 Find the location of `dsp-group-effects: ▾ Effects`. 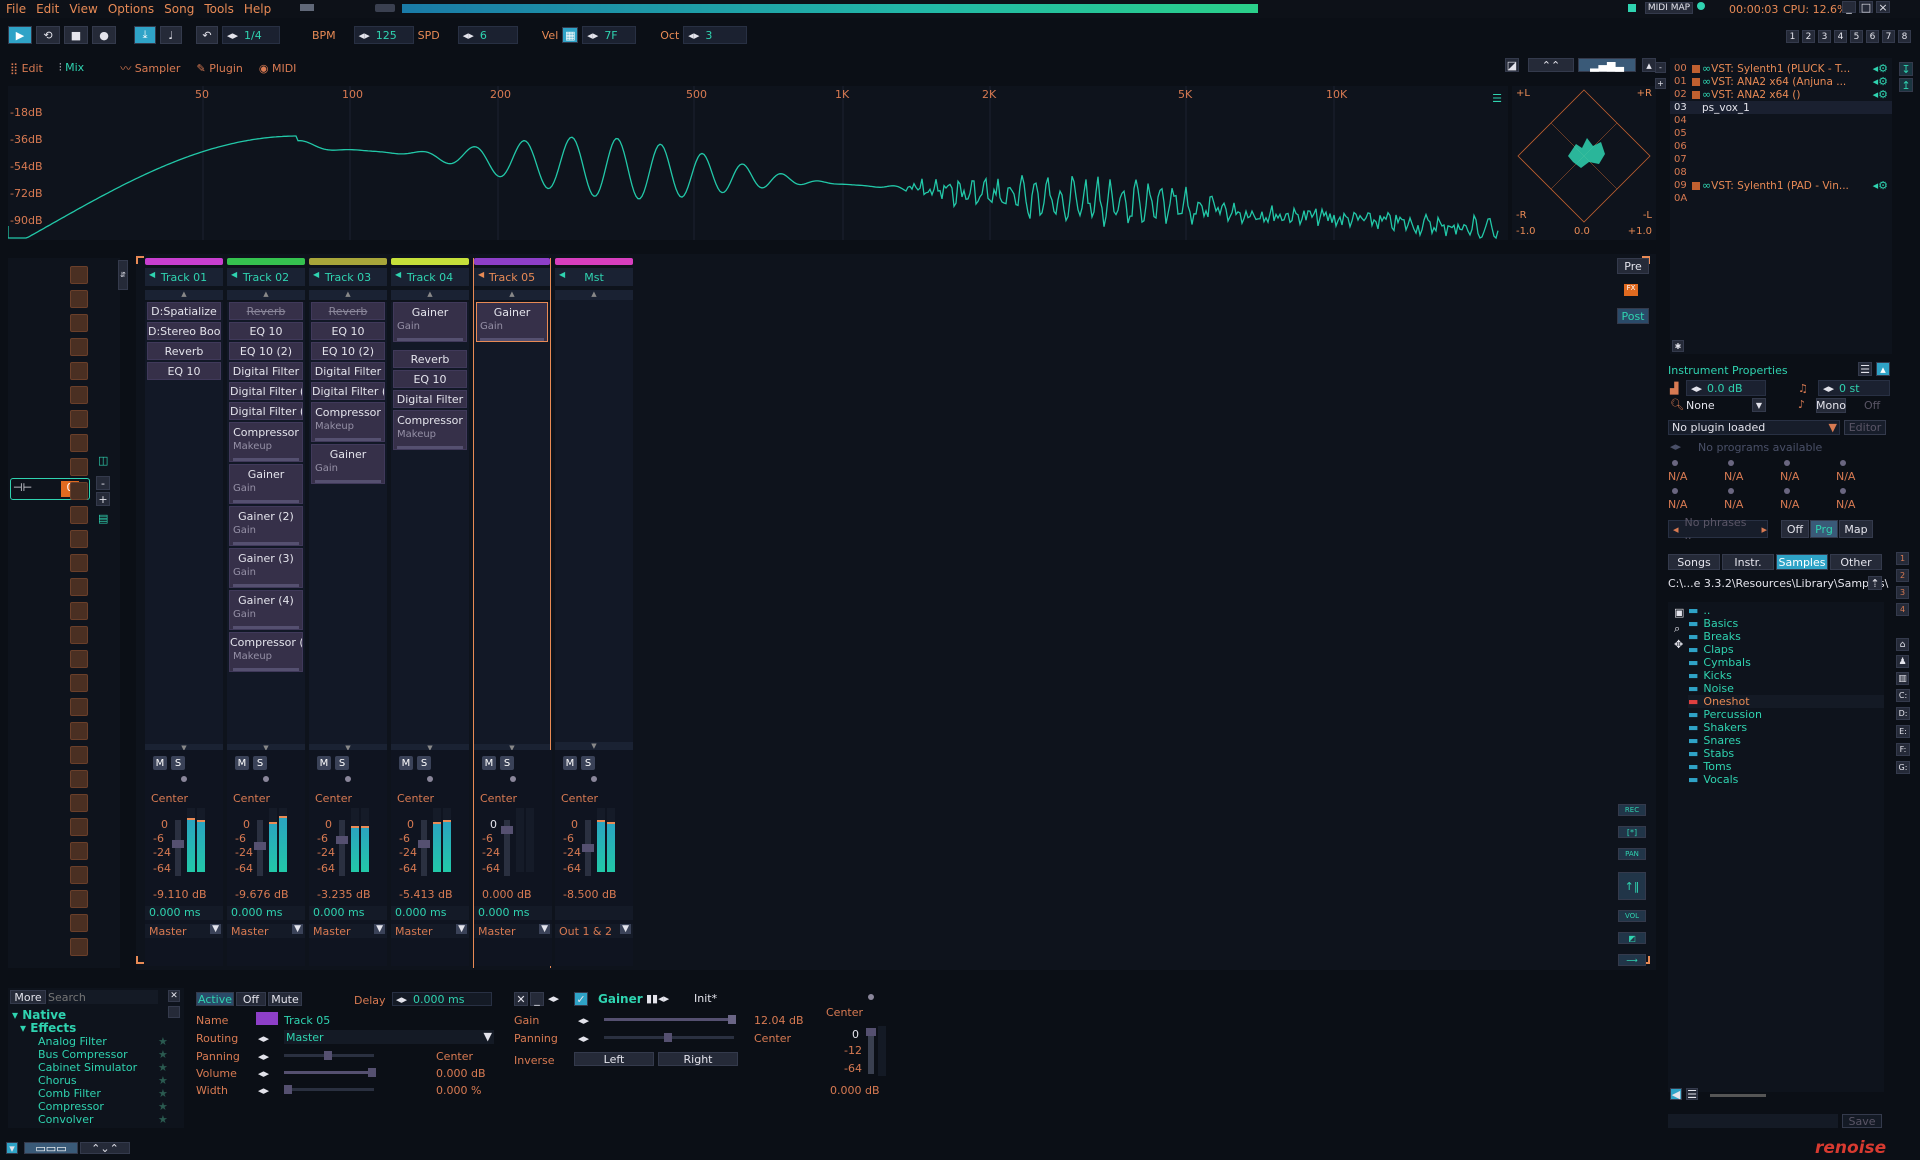

dsp-group-effects: ▾ Effects is located at coordinates (48, 1028).